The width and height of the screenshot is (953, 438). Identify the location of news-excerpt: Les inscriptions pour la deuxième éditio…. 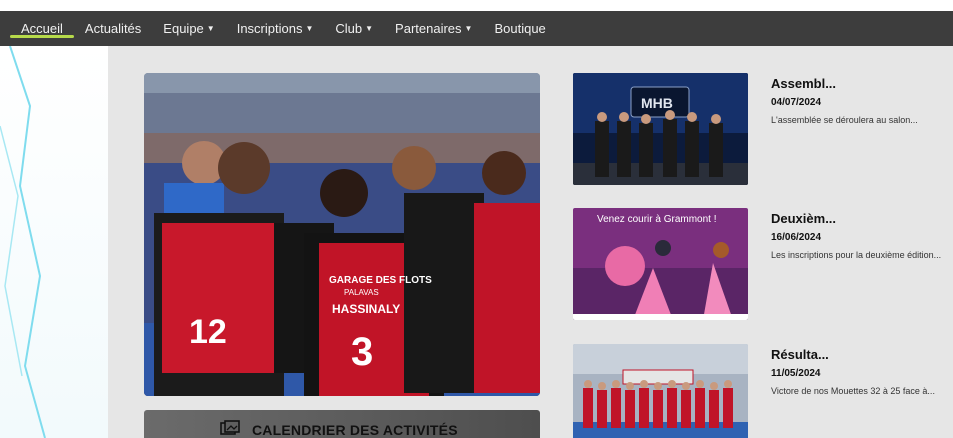
(856, 255).